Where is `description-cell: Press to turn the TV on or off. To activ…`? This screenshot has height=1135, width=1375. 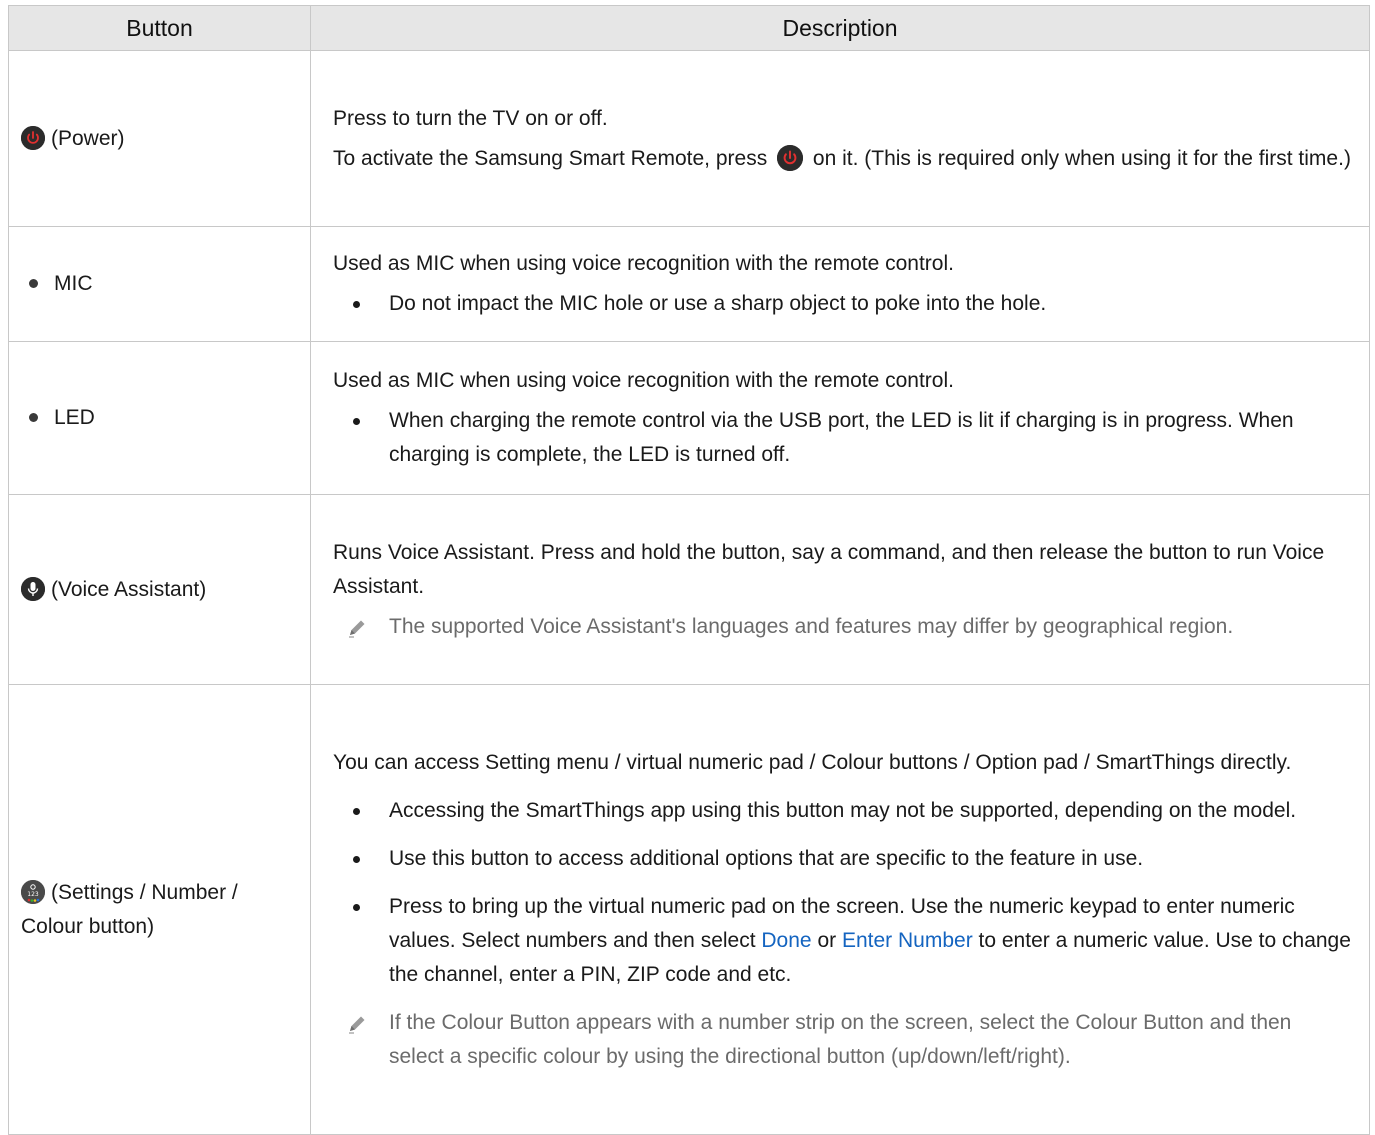 description-cell: Press to turn the TV on or off. To activ… is located at coordinates (840, 138).